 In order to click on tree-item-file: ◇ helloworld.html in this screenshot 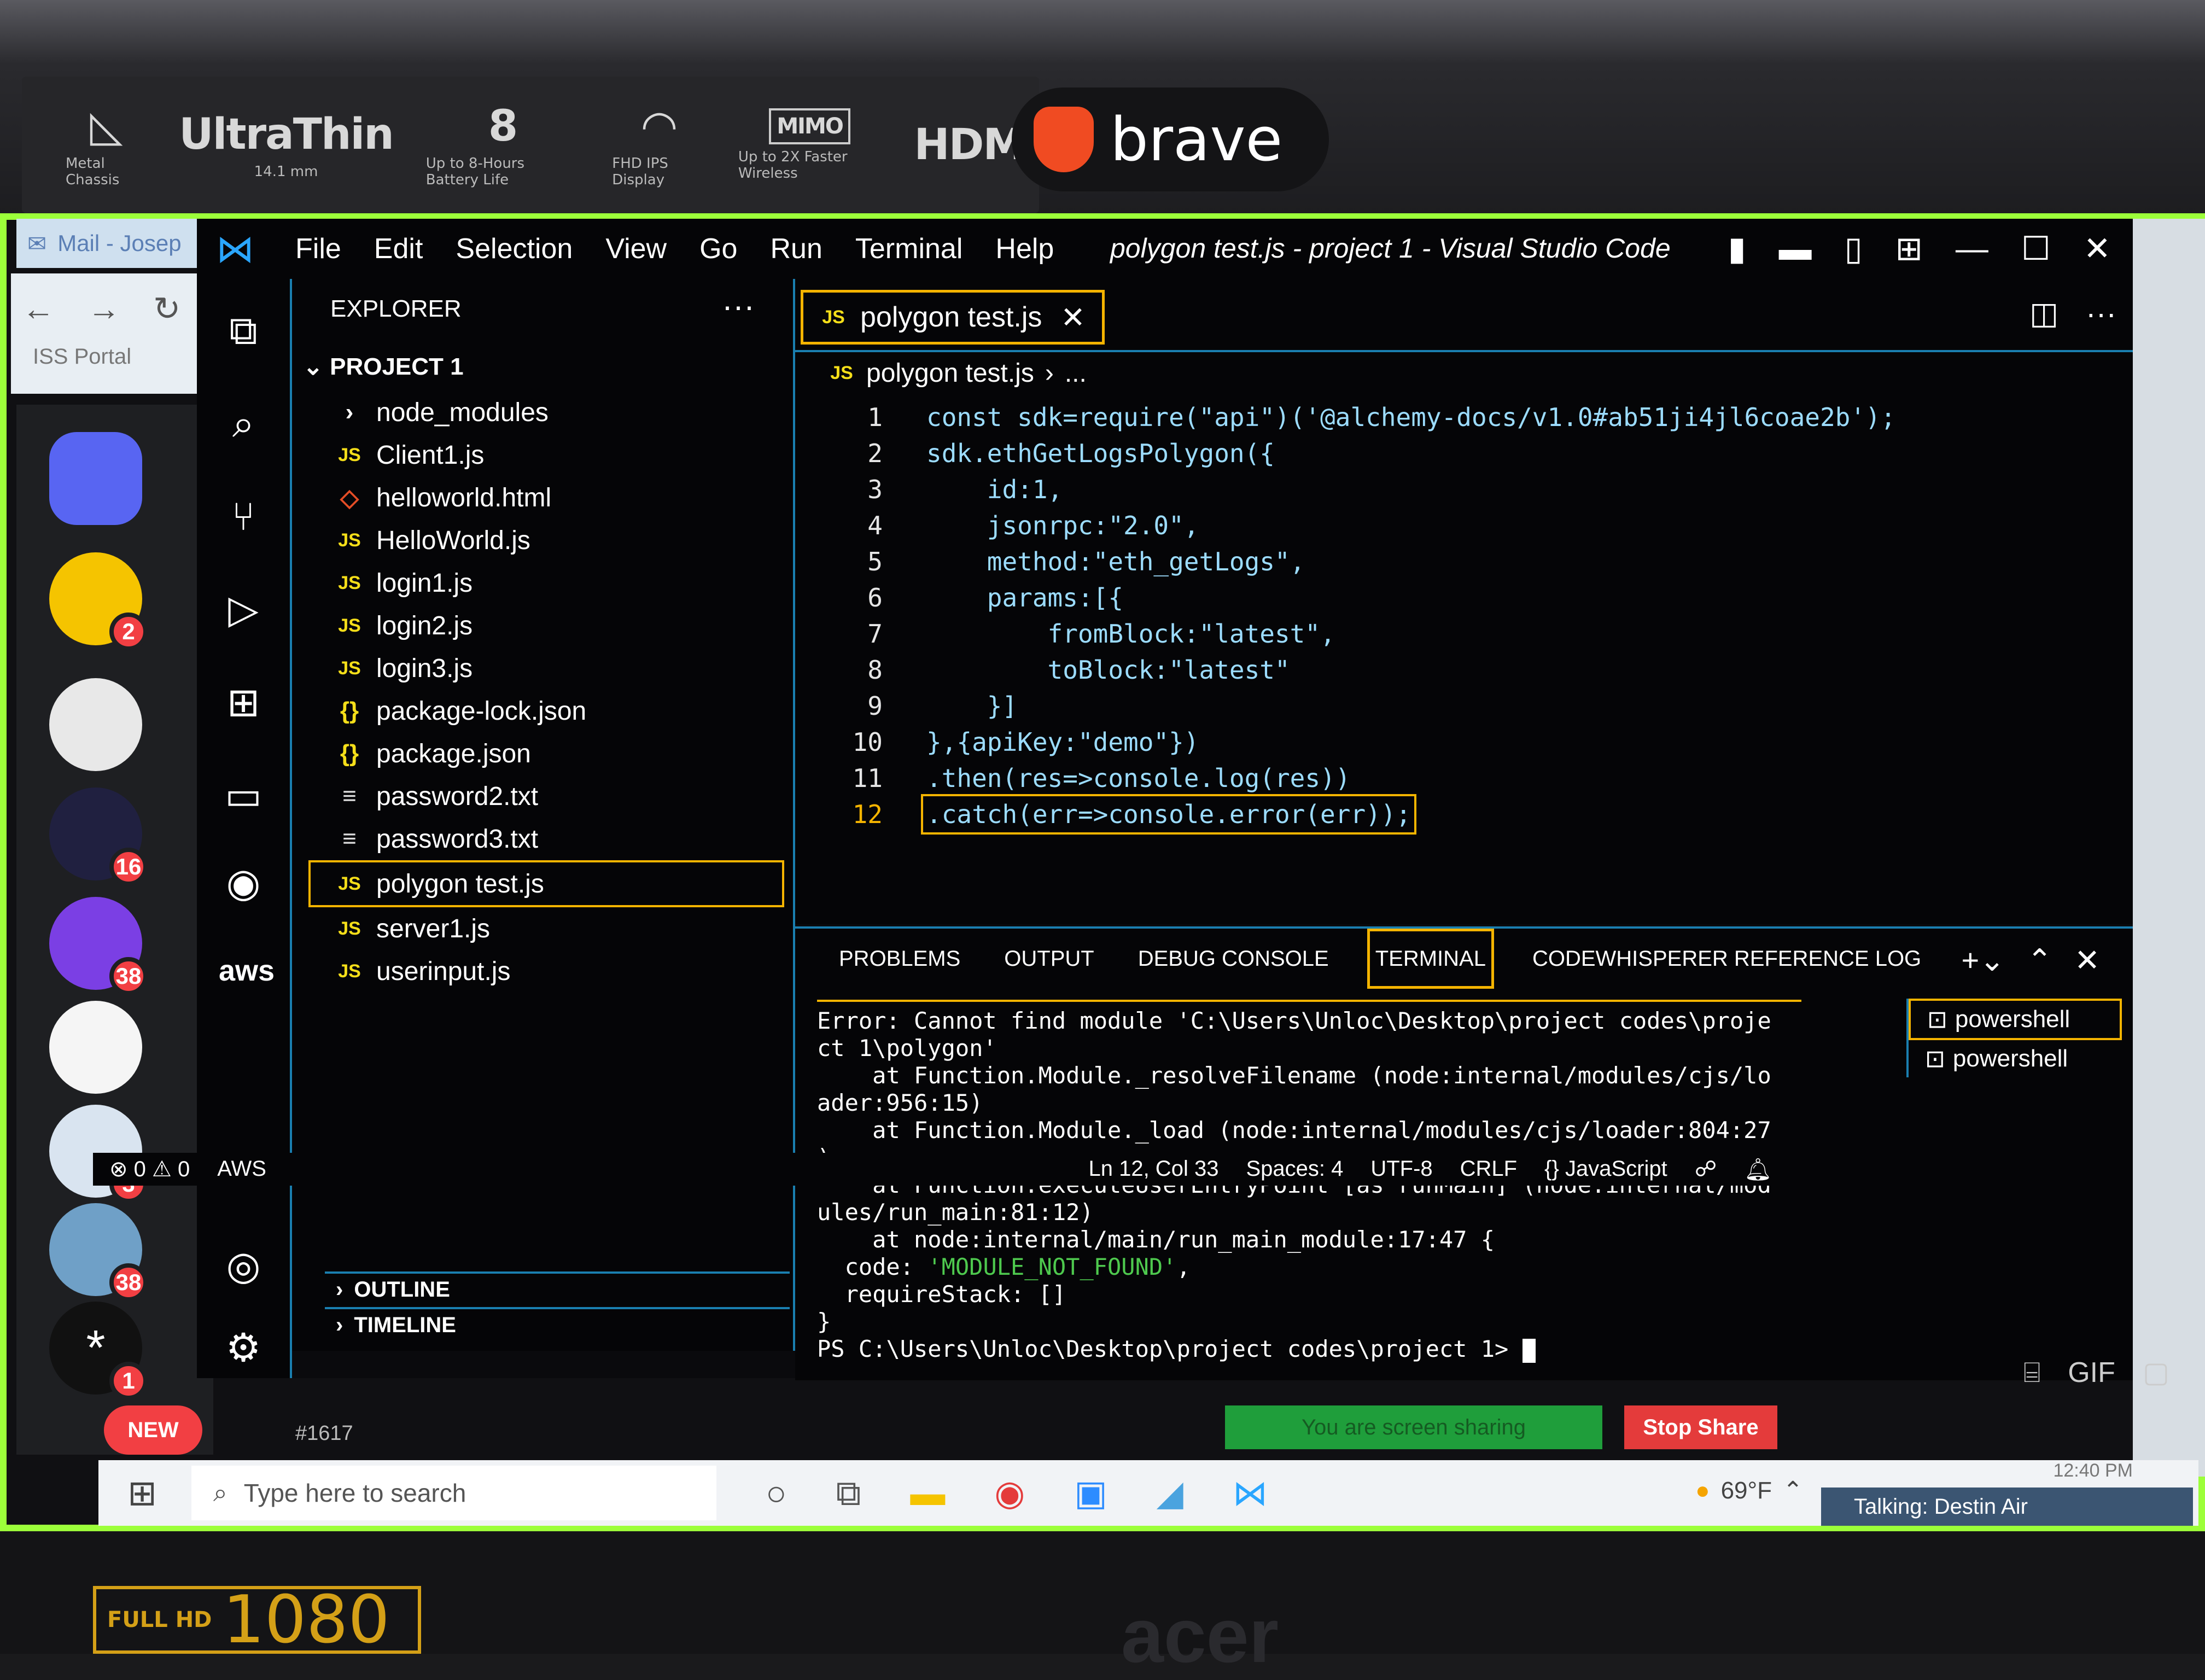, I will do `click(554, 497)`.